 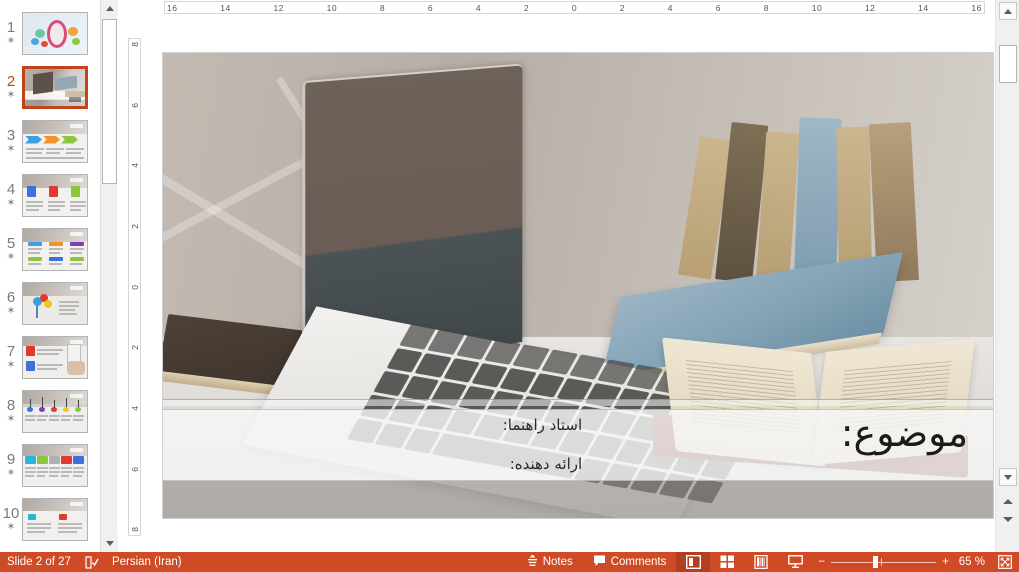 I want to click on h-tick-12l: 12, so click(x=278, y=7).